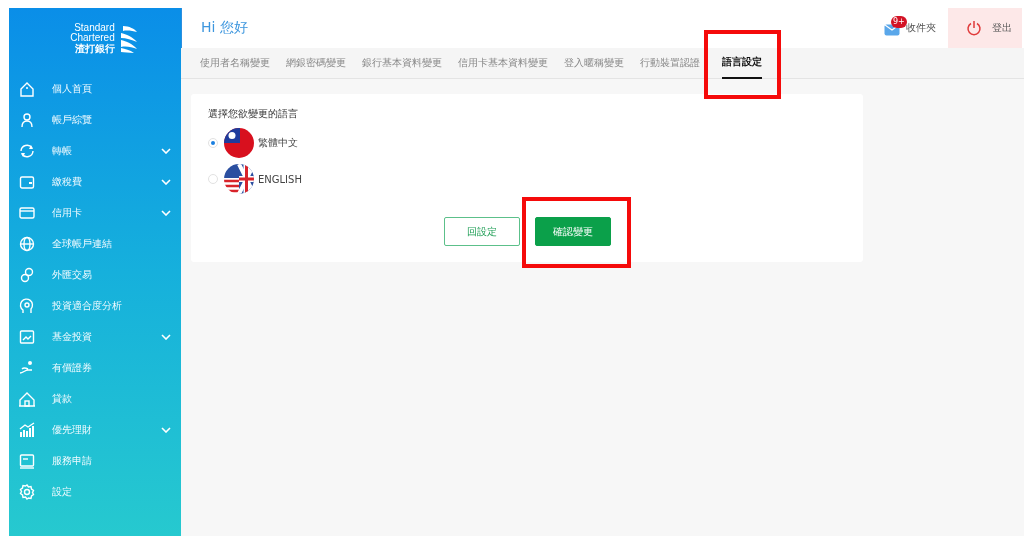 This screenshot has height=536, width=1024. I want to click on settings-tab: 登入暱稱變更, so click(594, 63).